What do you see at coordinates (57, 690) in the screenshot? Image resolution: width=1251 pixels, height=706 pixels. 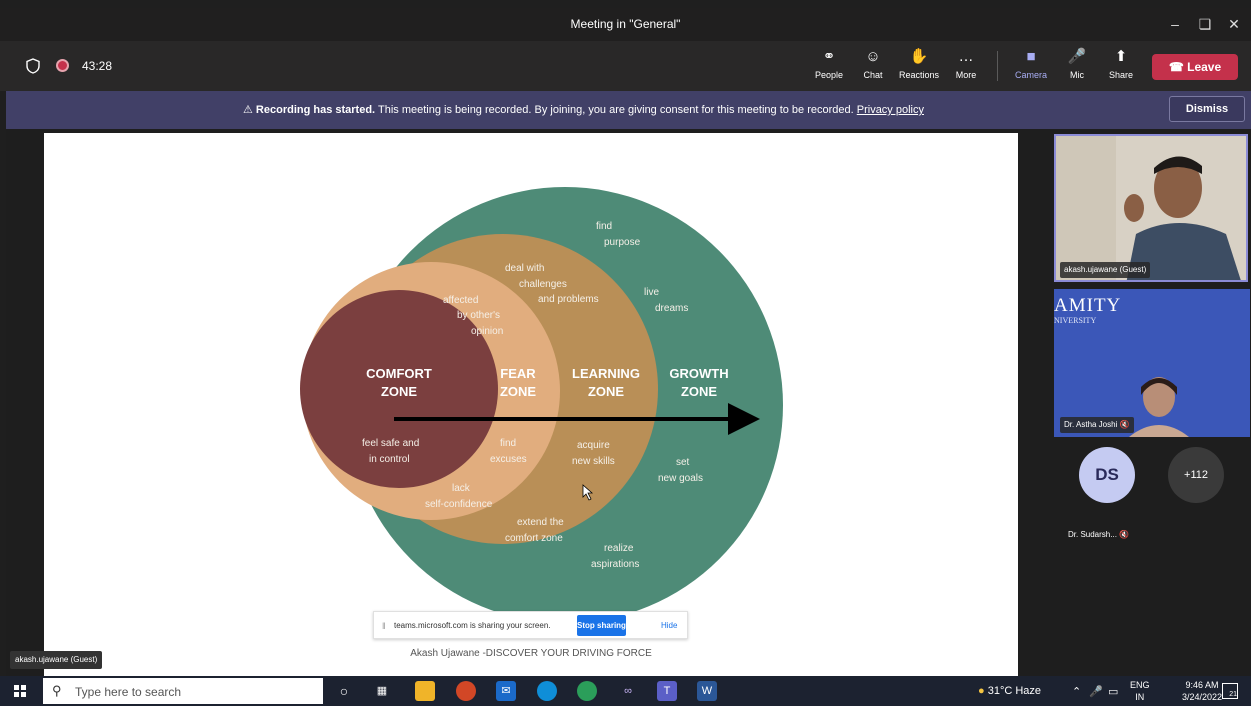 I see `search-icon: ⚲` at bounding box center [57, 690].